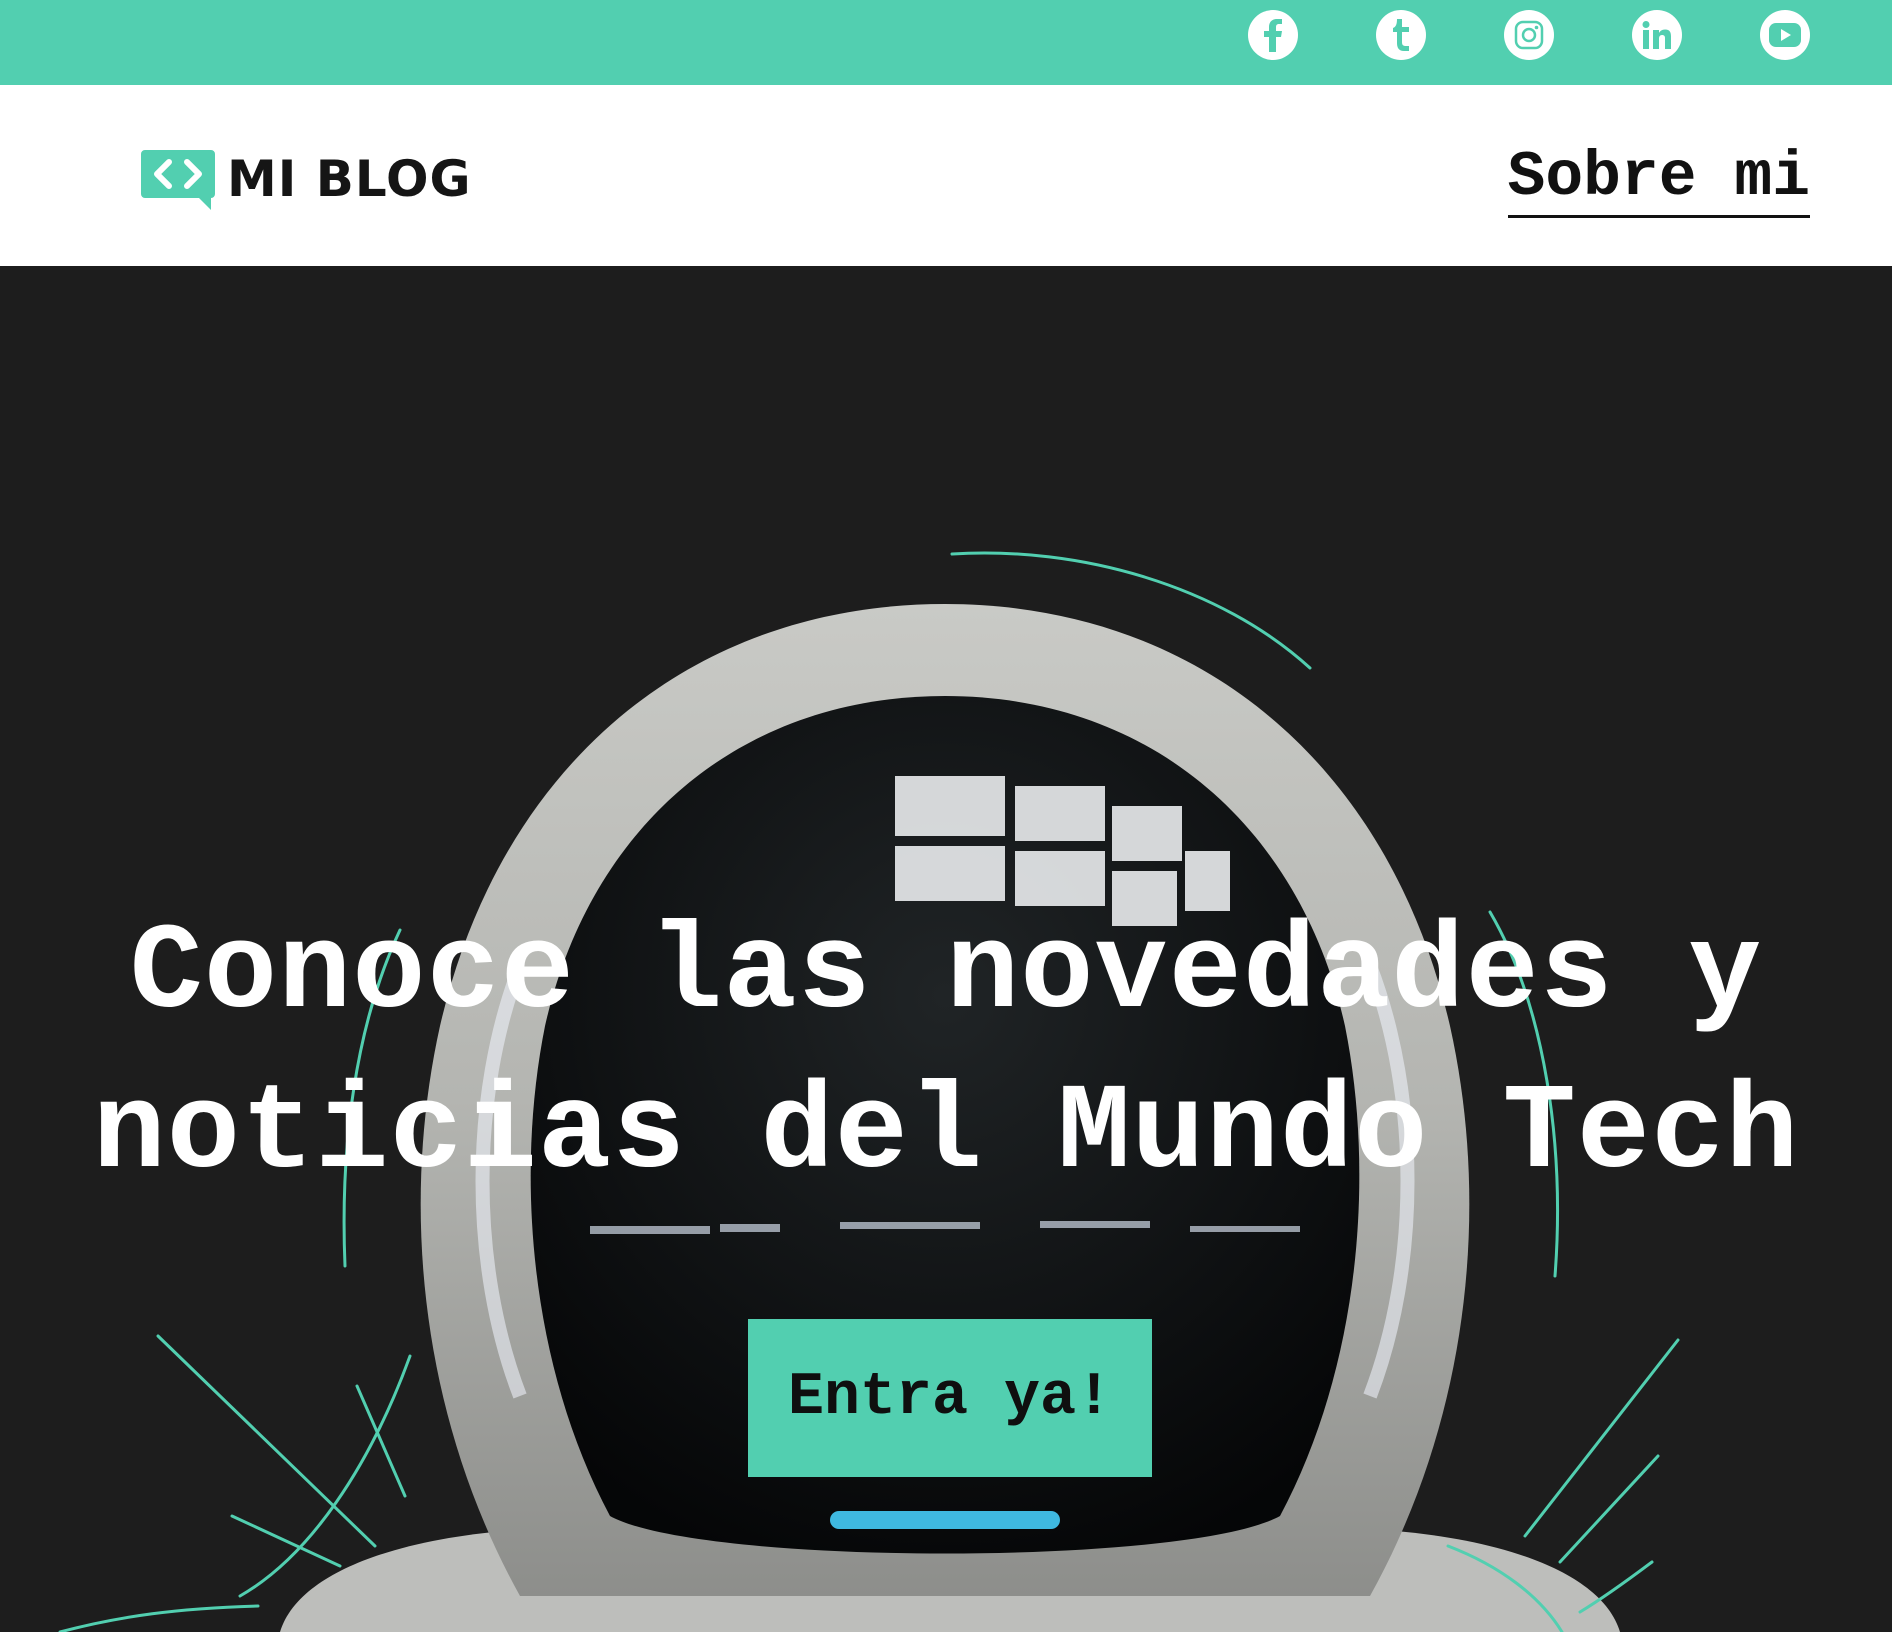  What do you see at coordinates (1785, 35) in the screenshot?
I see `youtube-icon` at bounding box center [1785, 35].